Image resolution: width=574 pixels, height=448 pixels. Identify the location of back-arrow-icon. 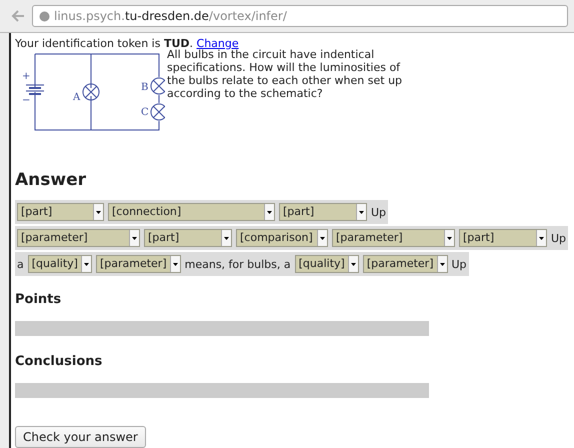
(18, 16).